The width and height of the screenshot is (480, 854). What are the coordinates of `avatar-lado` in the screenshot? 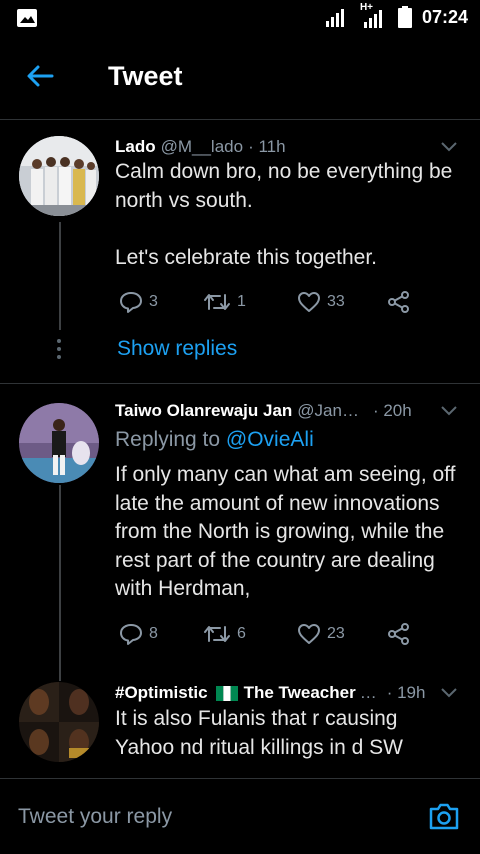 It's located at (59, 176).